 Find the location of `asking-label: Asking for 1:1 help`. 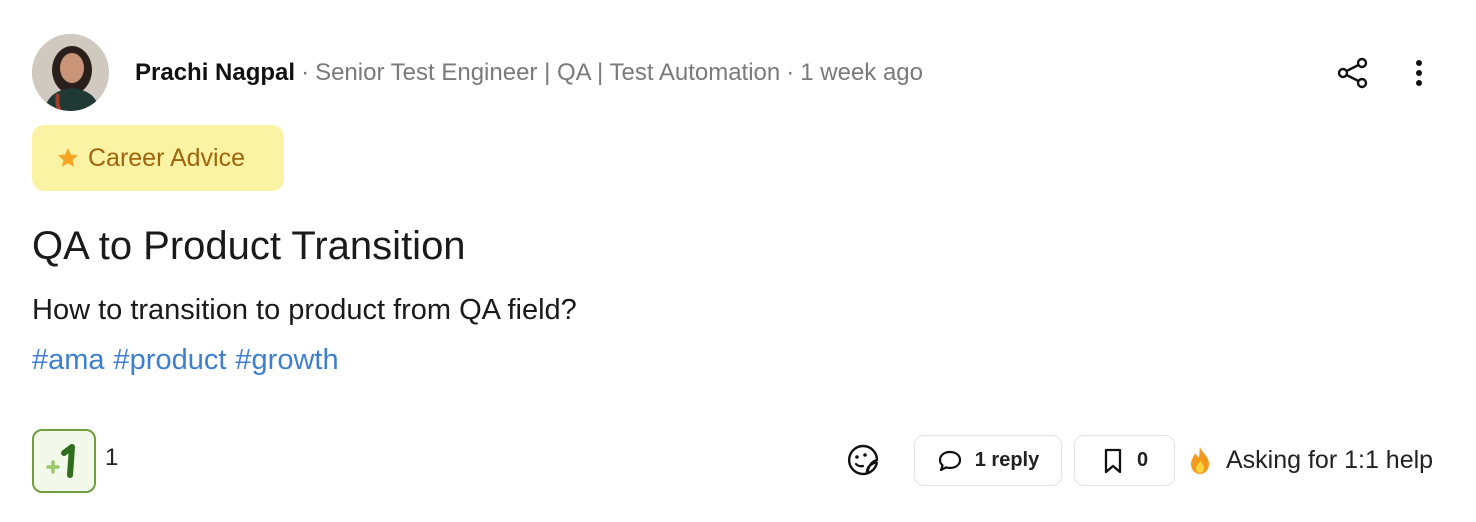

asking-label: Asking for 1:1 help is located at coordinates (1330, 459).